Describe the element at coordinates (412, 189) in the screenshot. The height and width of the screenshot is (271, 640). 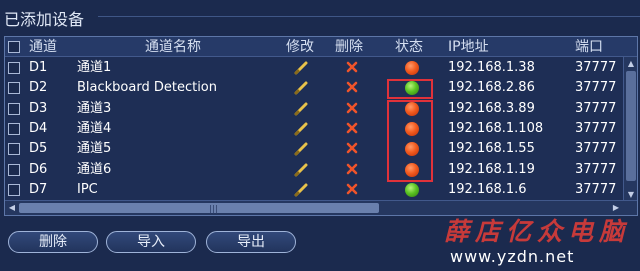
I see `status-green-dot-icon` at that location.